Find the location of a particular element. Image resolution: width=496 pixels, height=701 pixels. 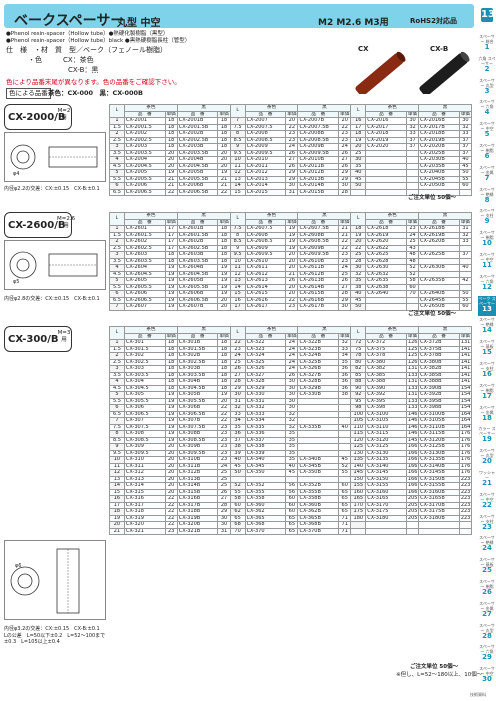

index-tab-10: スペーサー 樹脂 10 is located at coordinates (487, 240).